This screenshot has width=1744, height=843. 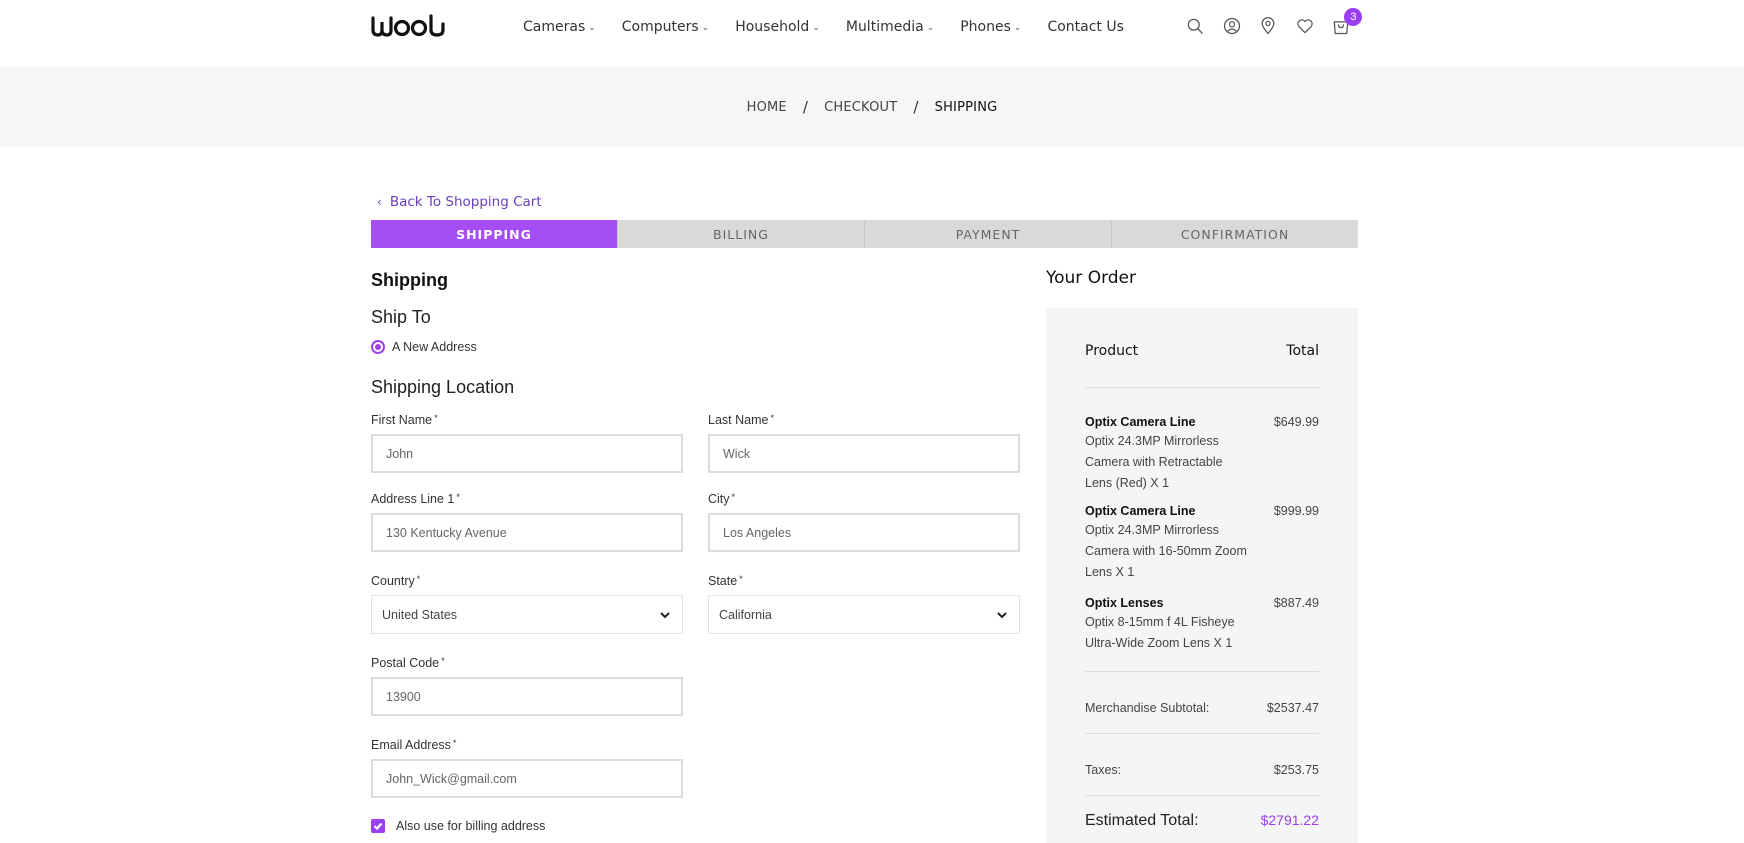 What do you see at coordinates (1296, 603) in the screenshot?
I see `order-item-price: $887.49` at bounding box center [1296, 603].